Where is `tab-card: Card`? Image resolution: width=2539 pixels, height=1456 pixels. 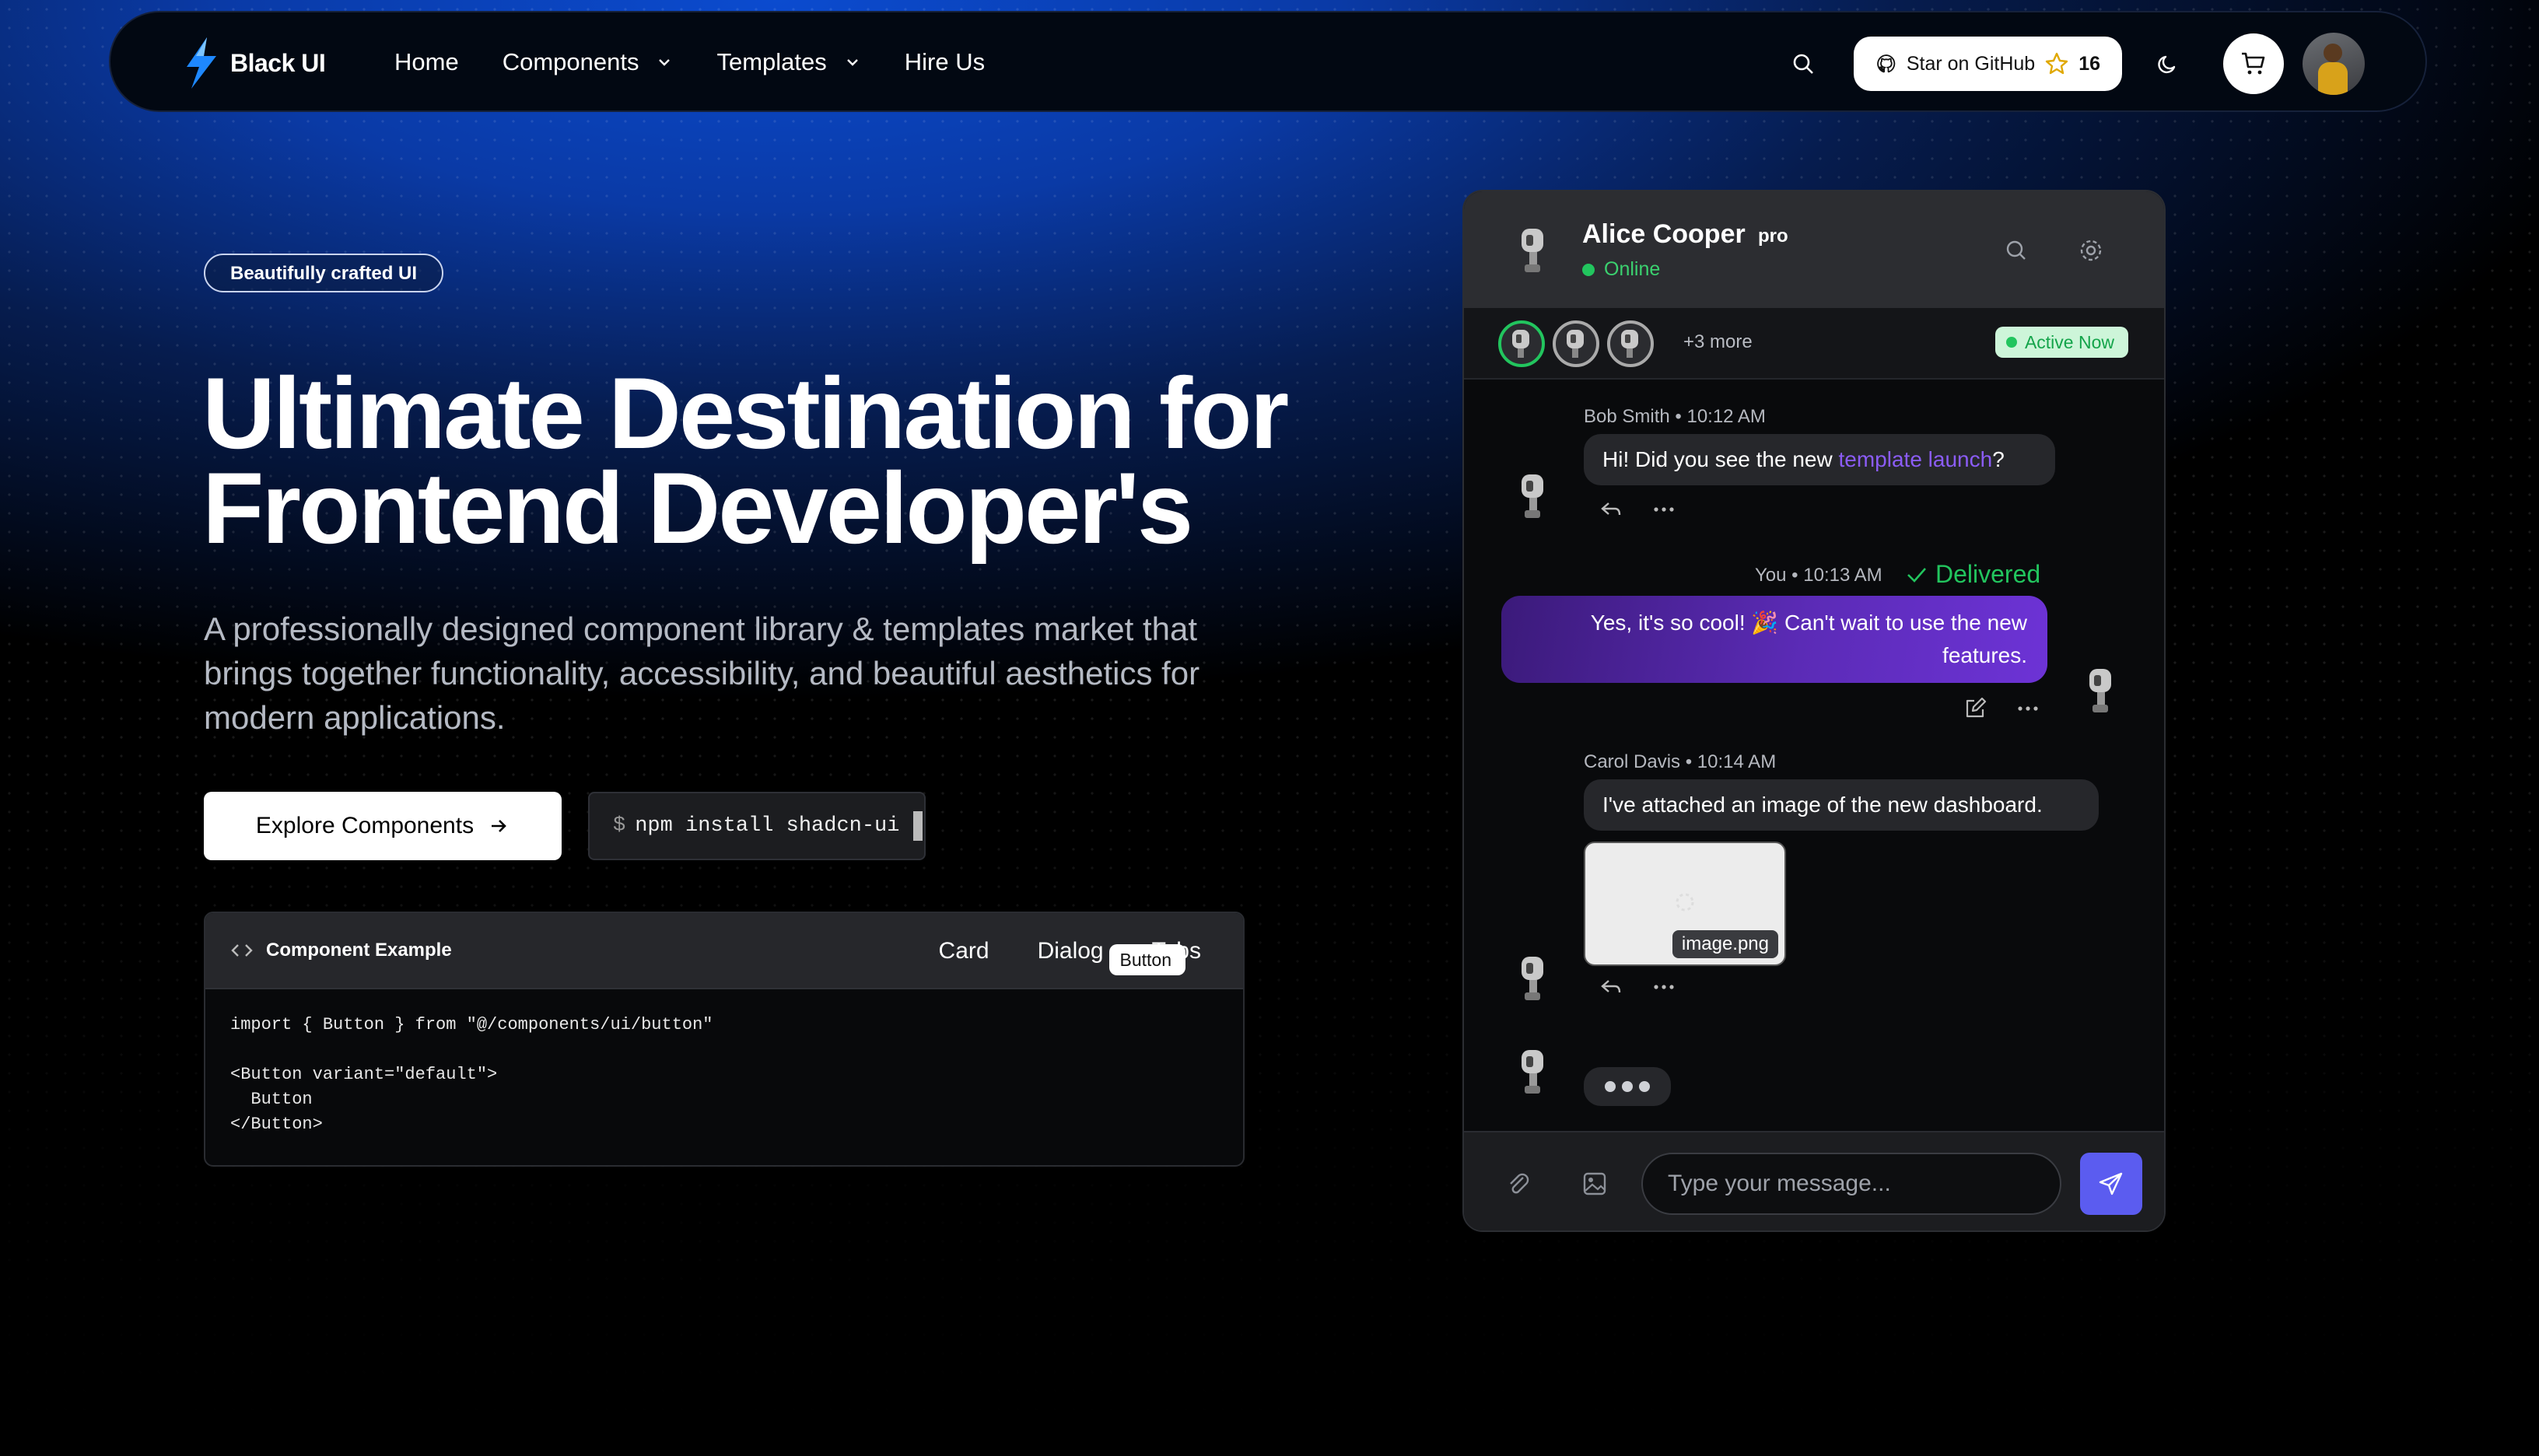 tab-card: Card is located at coordinates (964, 951).